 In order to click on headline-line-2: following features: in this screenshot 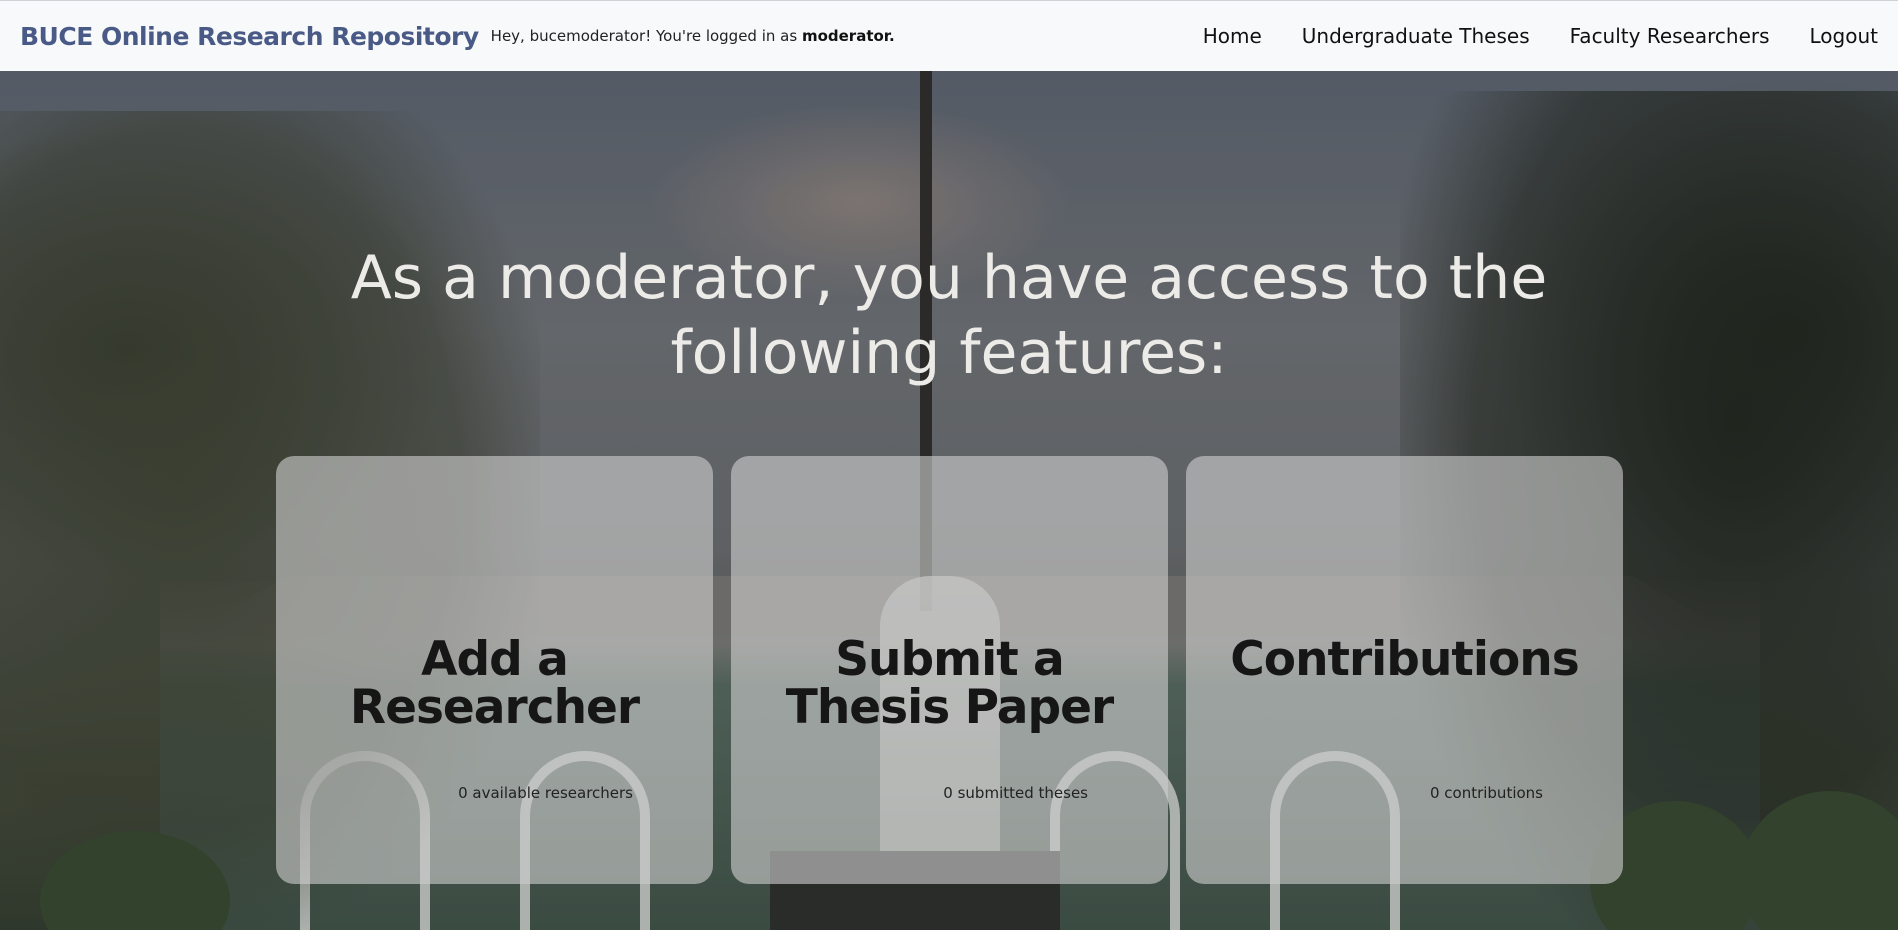, I will do `click(949, 353)`.